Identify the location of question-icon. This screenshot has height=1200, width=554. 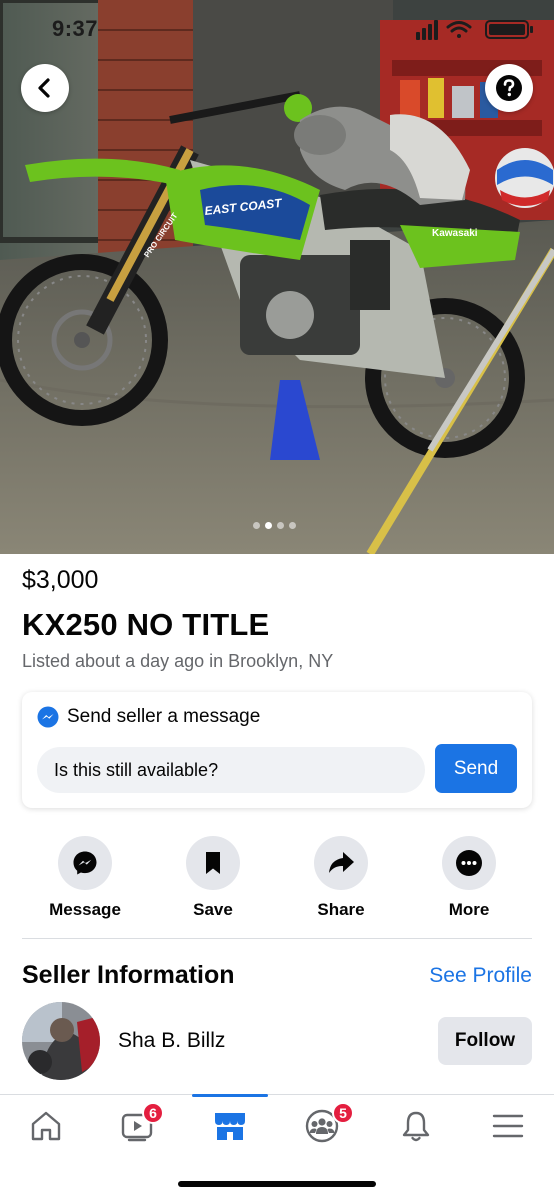
(509, 88).